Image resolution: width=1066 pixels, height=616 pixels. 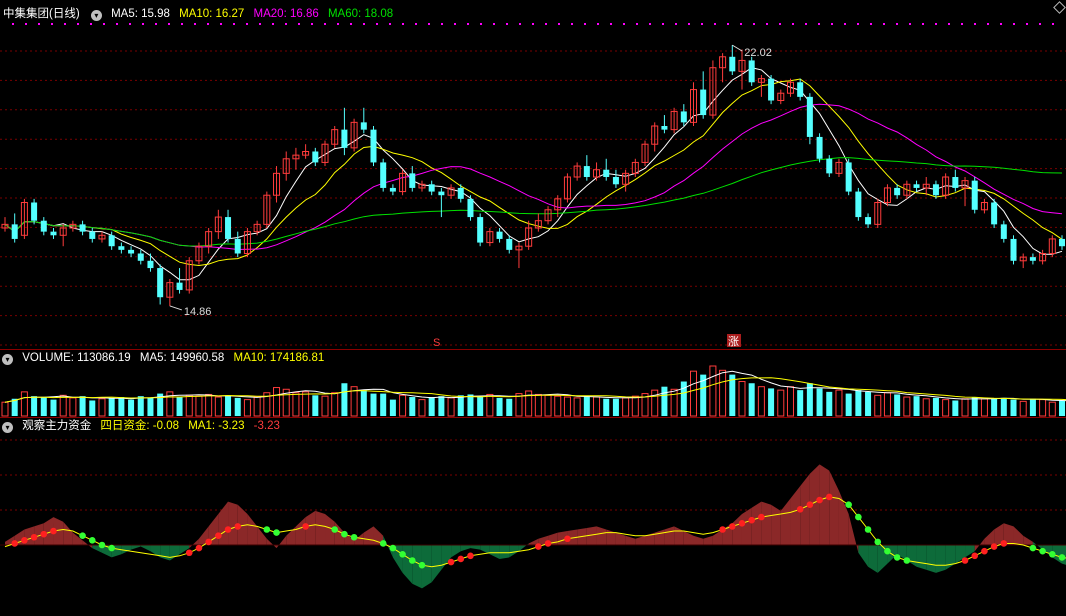 I want to click on s-marker: S, so click(x=436, y=343).